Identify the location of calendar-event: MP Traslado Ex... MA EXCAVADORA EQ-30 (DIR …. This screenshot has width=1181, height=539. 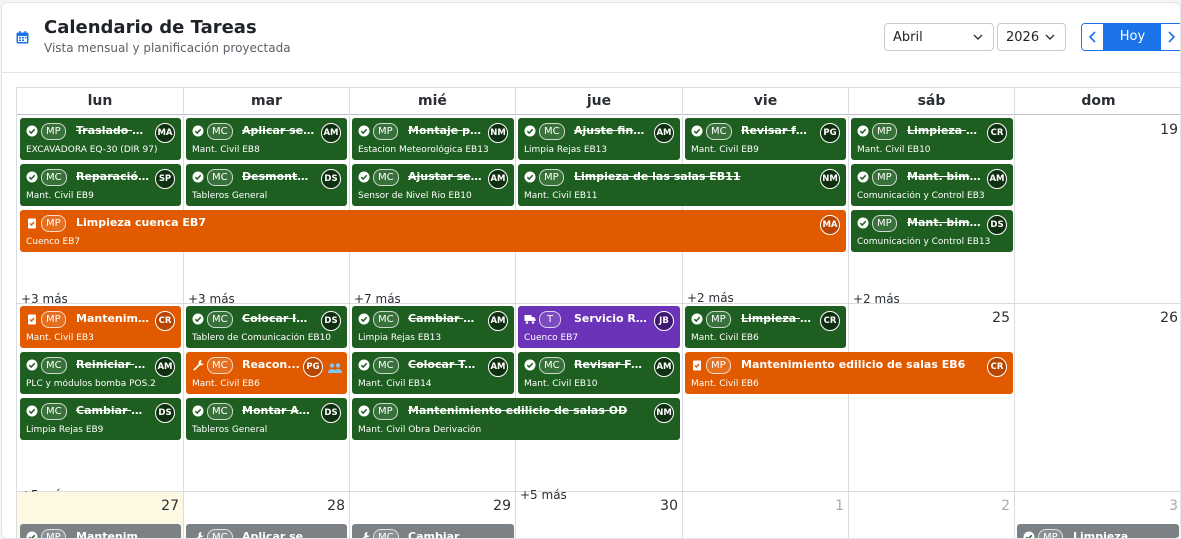
(100, 139).